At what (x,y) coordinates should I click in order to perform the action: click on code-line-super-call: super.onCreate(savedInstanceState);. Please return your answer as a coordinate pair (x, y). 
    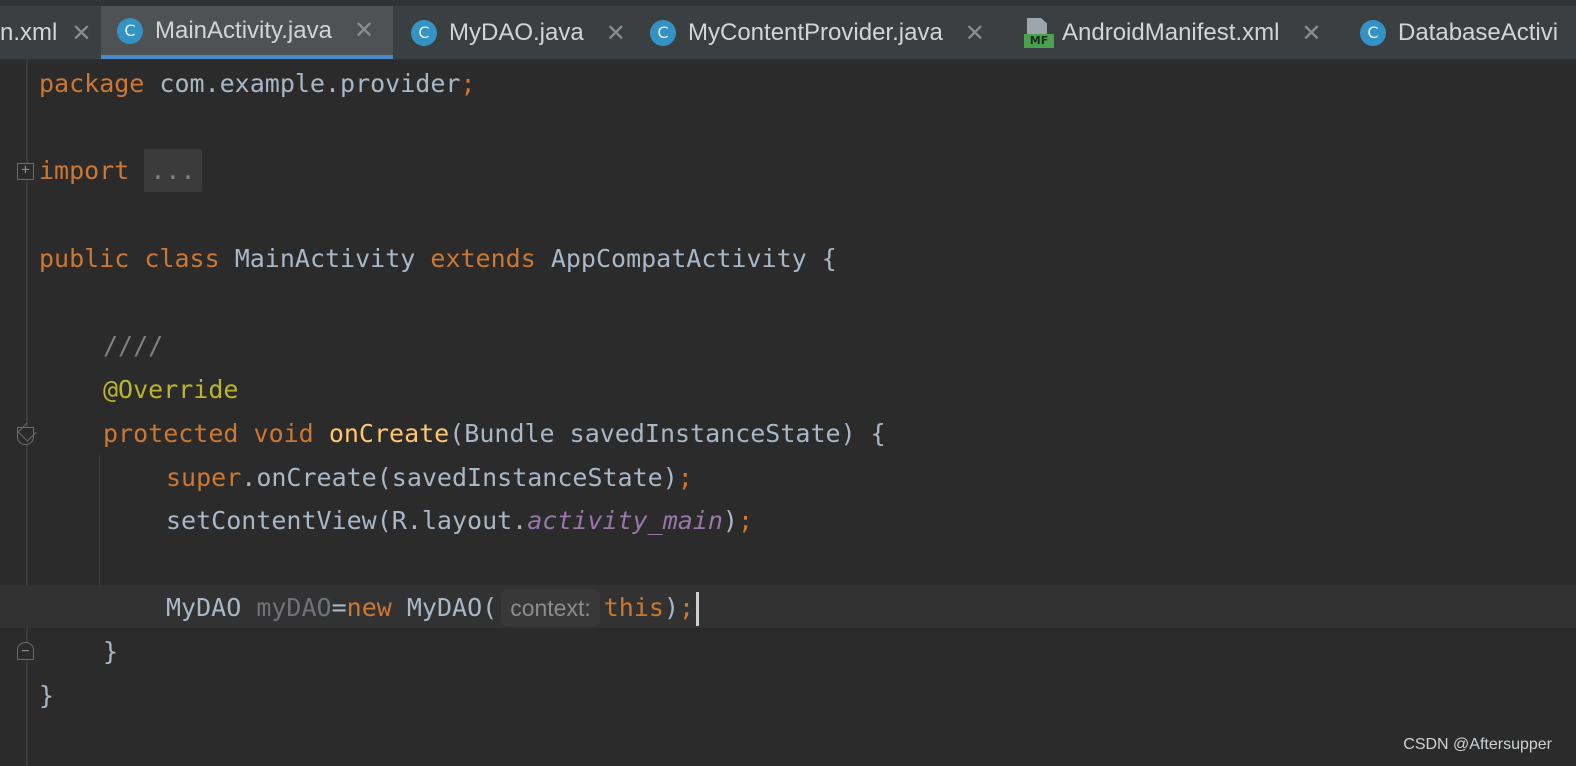
    Looking at the image, I should click on (429, 477).